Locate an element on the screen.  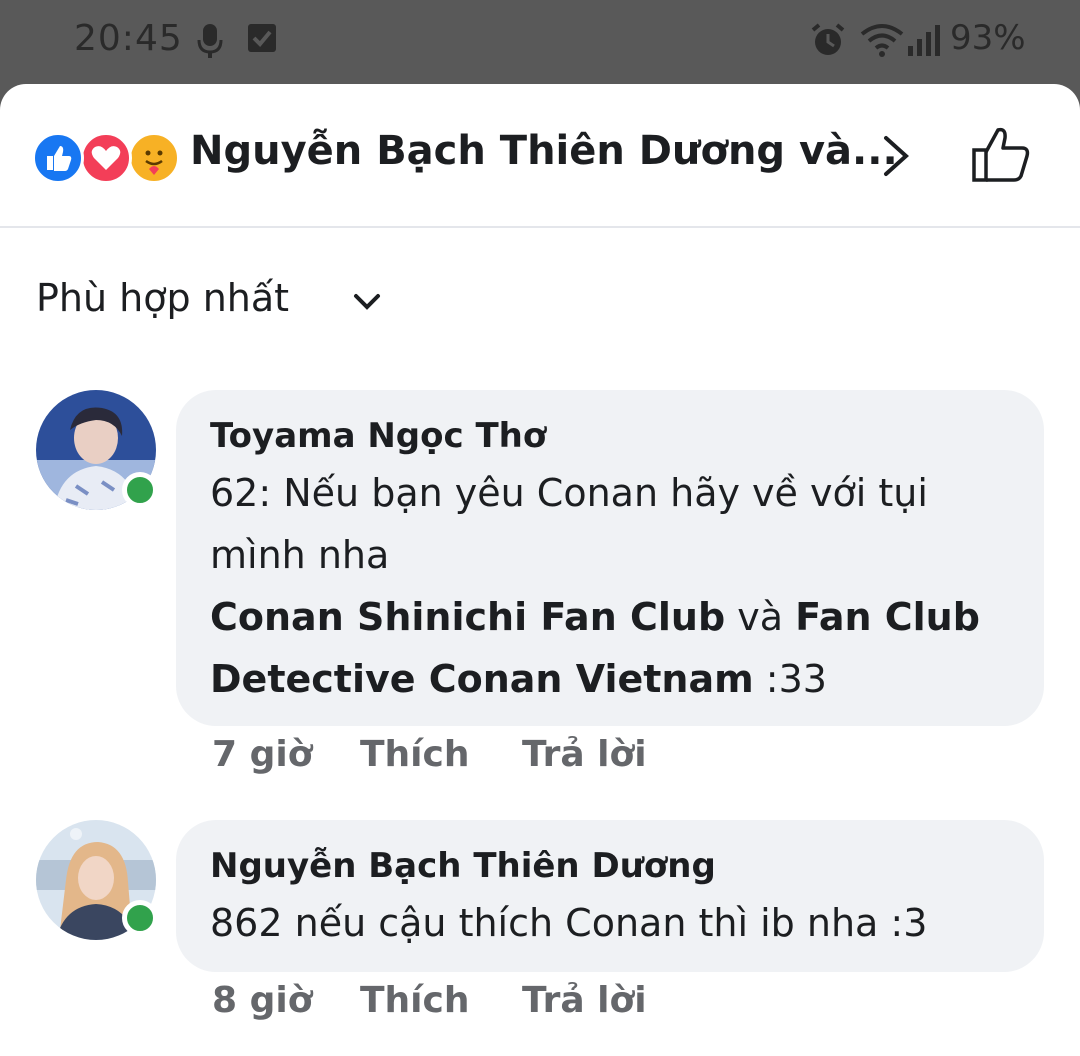
mention-page: Conan Shinichi Fan Club is located at coordinates (467, 617).